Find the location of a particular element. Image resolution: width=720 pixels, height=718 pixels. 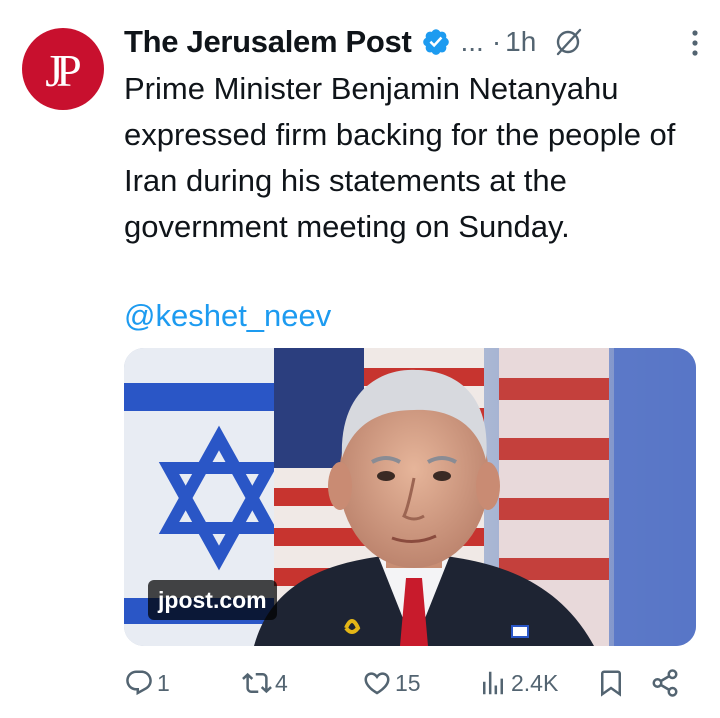

author-name: The Jerusalem Post is located at coordinates (268, 42).